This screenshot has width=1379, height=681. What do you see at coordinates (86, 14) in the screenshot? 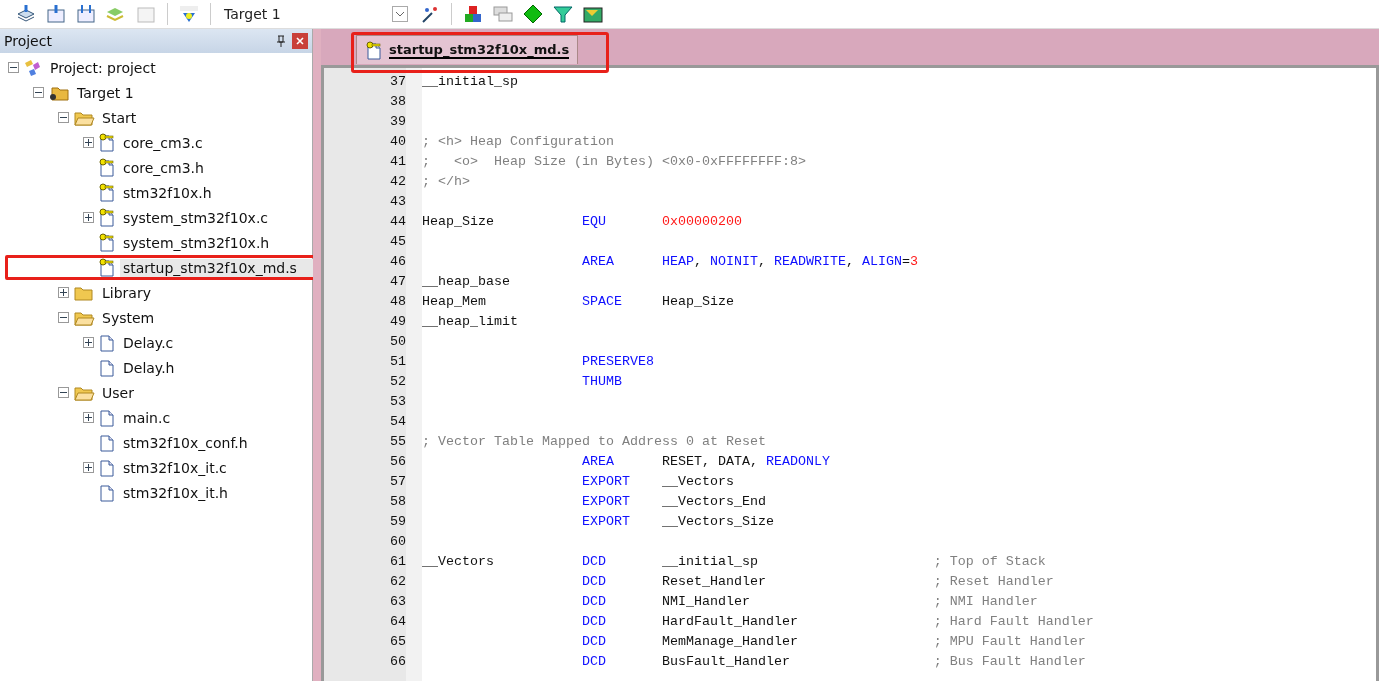
I see `rebuild-icon` at bounding box center [86, 14].